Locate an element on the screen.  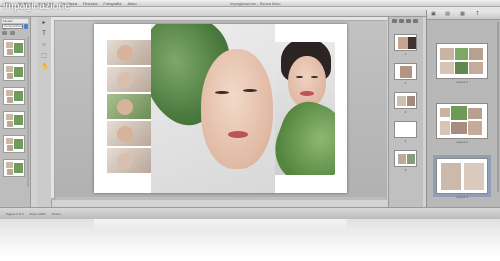
pages-toolbar is located at coordinates (405, 21).